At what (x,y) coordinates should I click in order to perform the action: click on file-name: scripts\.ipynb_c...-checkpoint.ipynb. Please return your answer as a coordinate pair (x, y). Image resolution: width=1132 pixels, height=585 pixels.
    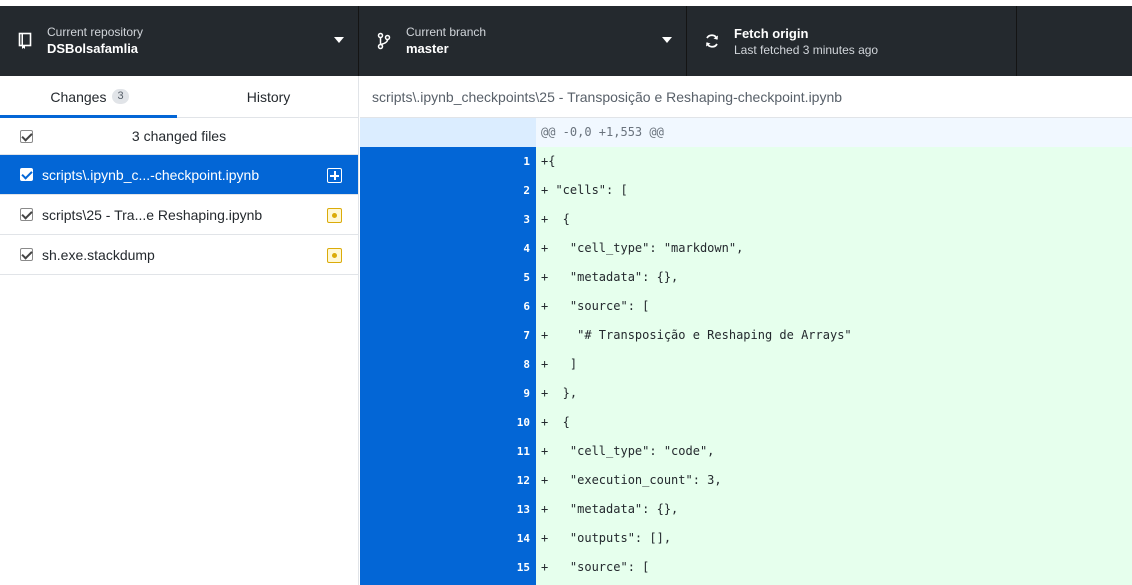
    Looking at the image, I should click on (151, 174).